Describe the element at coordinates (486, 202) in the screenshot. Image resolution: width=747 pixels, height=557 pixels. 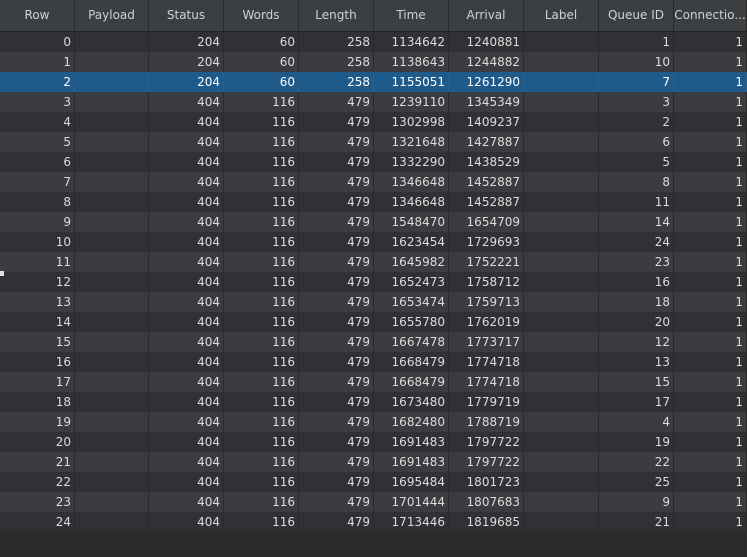
I see `arrival-cell: 1452887` at that location.